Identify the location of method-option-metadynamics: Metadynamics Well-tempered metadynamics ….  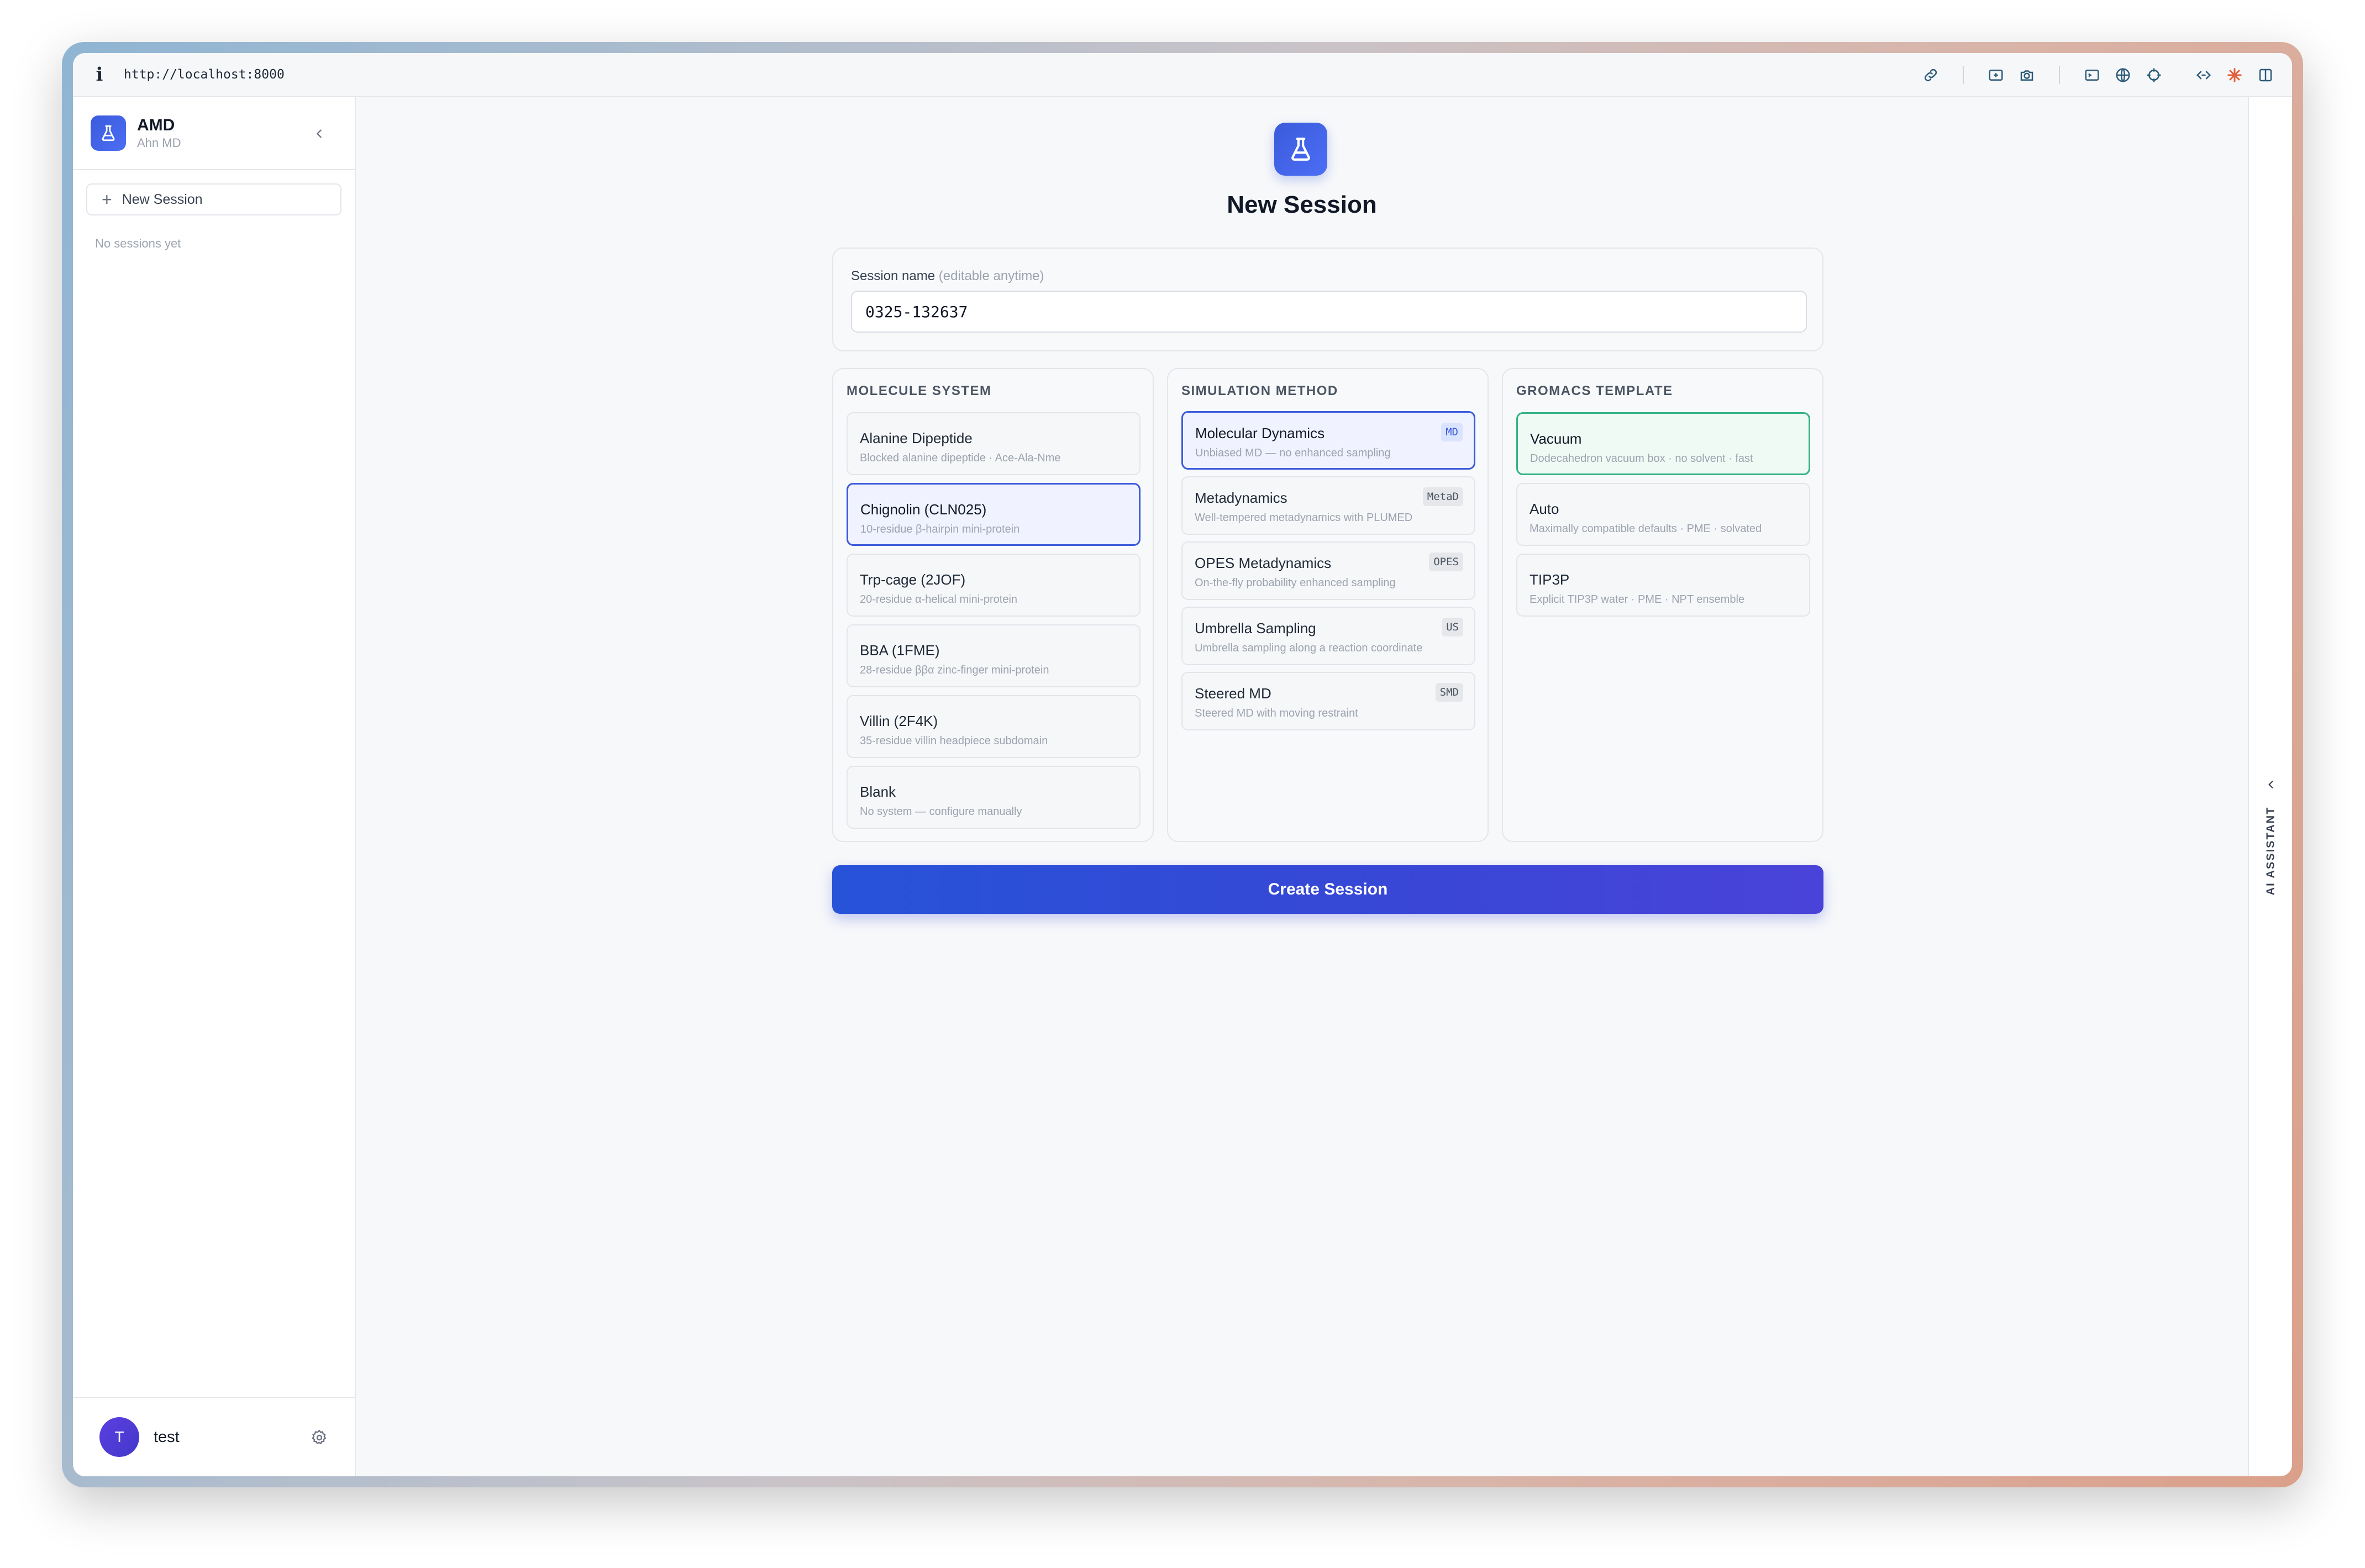
(1328, 505).